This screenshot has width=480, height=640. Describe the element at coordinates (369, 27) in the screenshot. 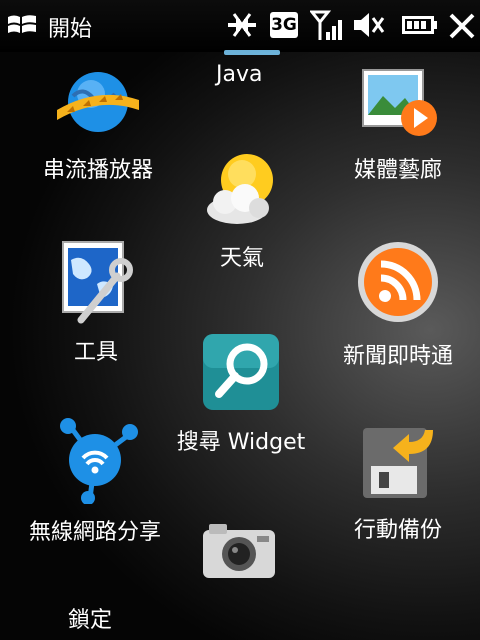

I see `volume-muted-icon` at that location.